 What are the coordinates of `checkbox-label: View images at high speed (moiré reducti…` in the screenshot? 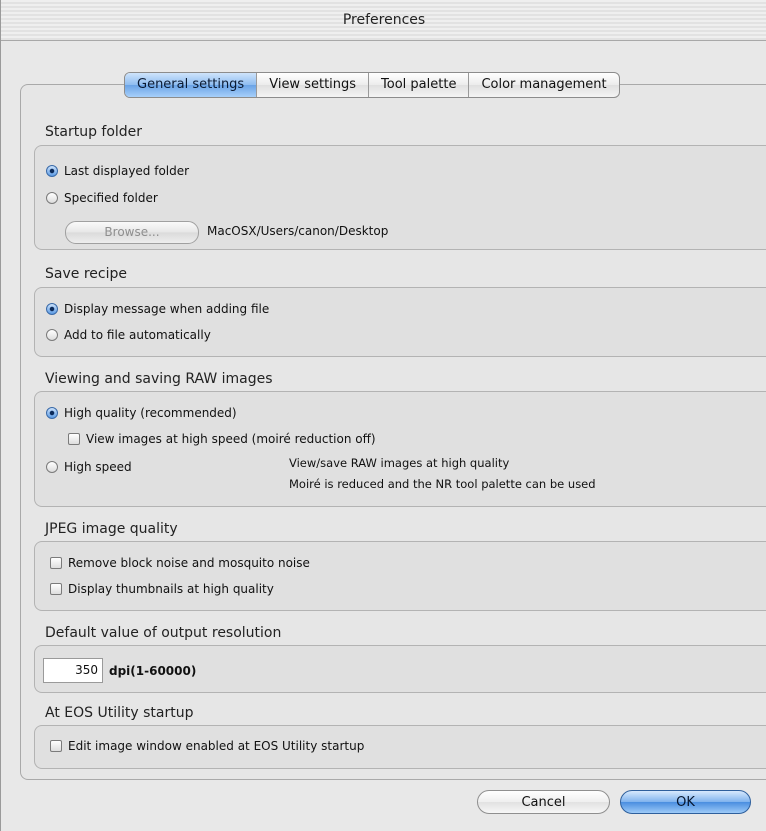 It's located at (231, 439).